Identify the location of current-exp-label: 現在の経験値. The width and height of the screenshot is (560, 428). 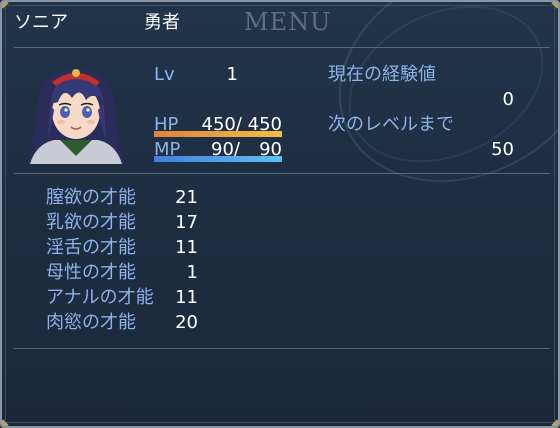
(382, 74).